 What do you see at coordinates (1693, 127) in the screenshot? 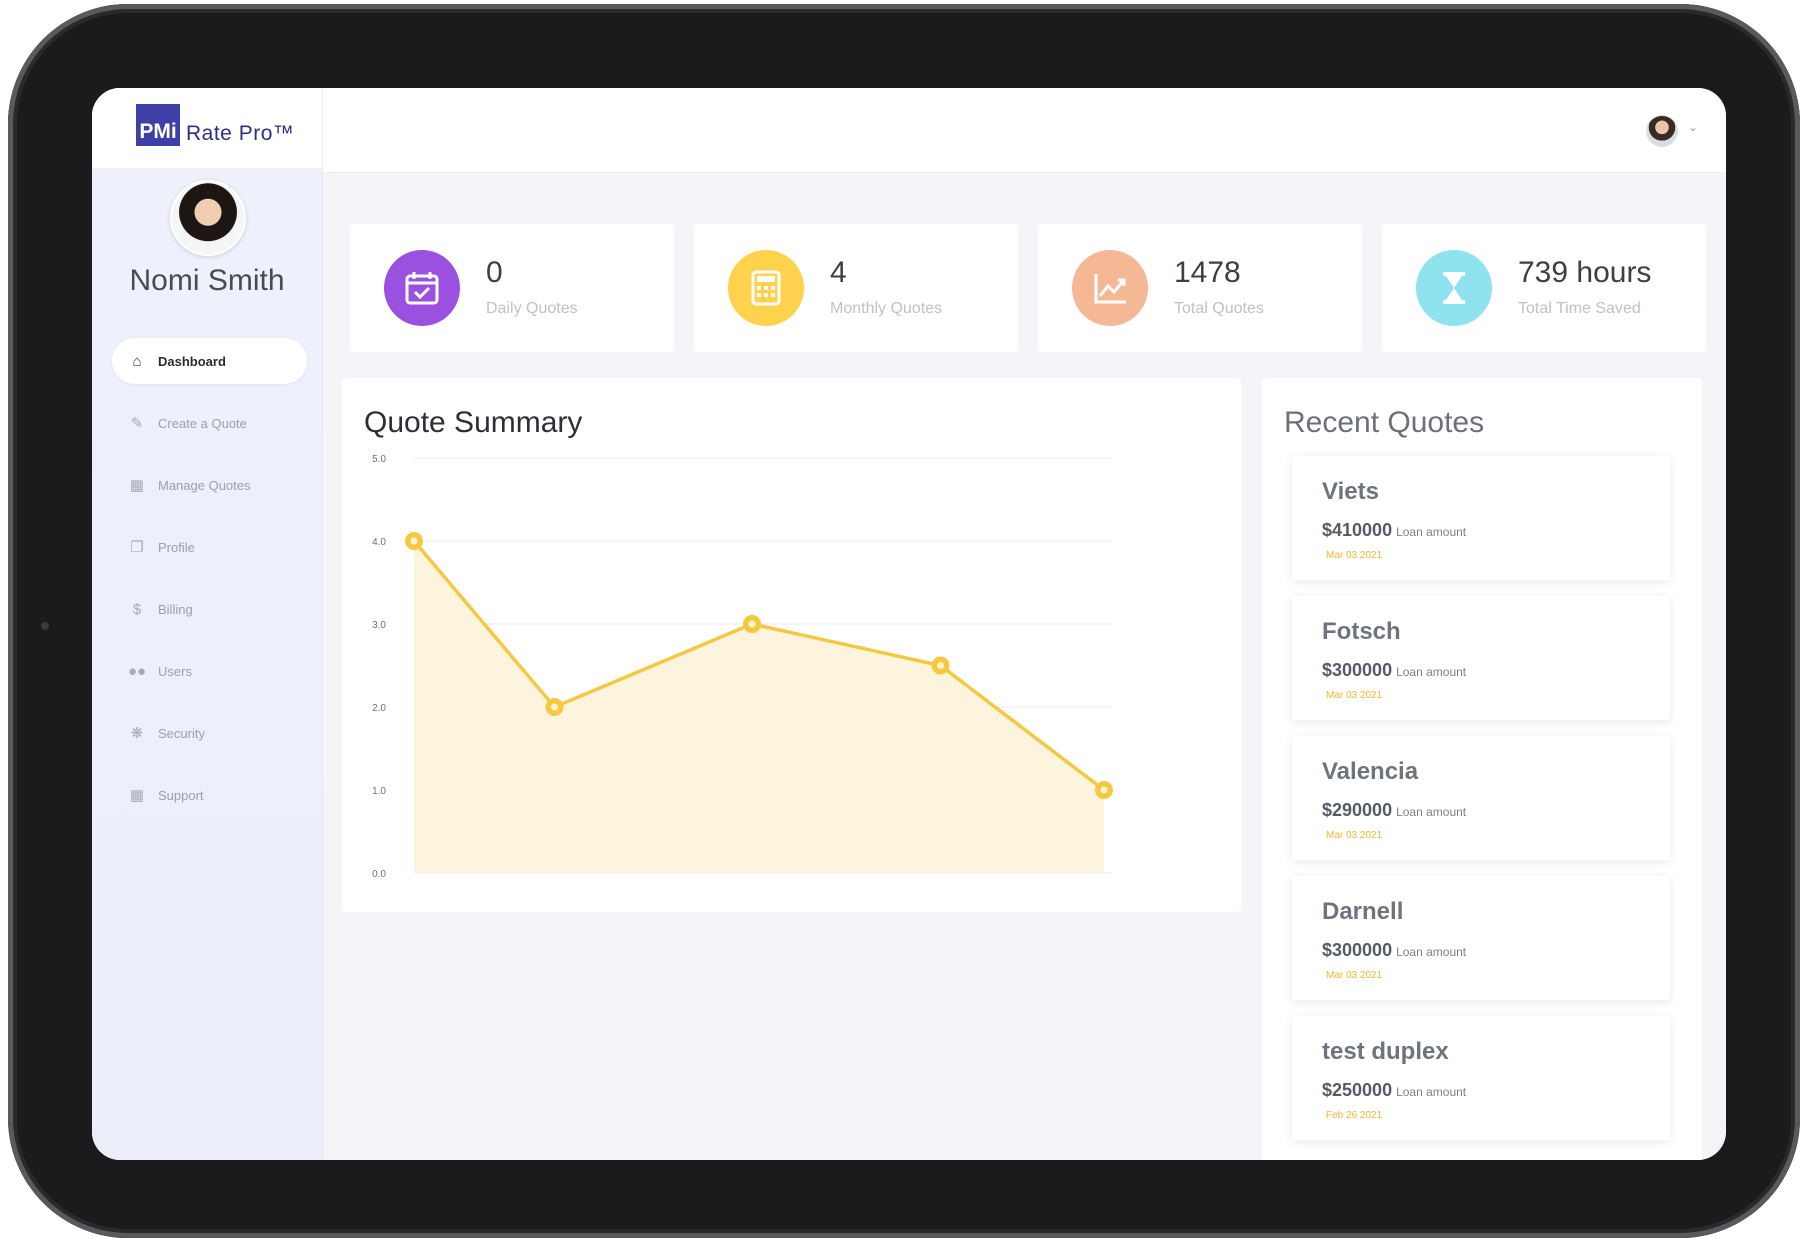
I see `chevron-down-icon: ⌄` at bounding box center [1693, 127].